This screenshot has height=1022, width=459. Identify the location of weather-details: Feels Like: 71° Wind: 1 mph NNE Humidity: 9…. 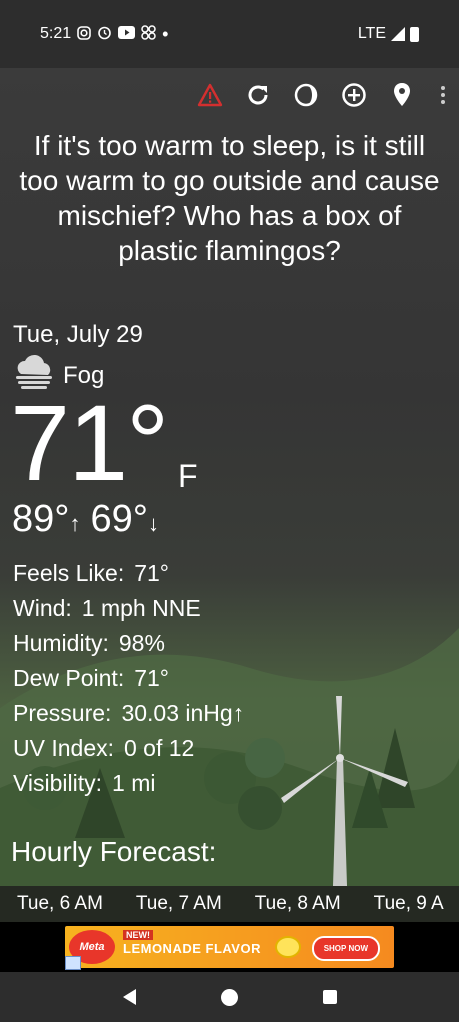
(128, 678).